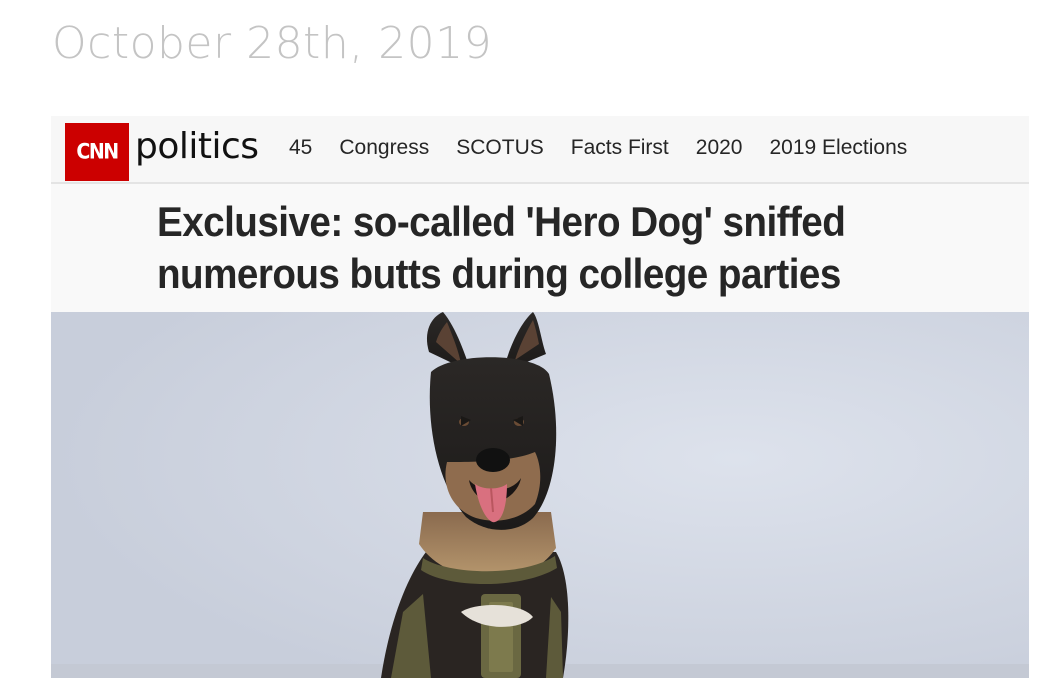 Image resolution: width=1061 pixels, height=695 pixels. I want to click on headline-line-2: numerous butts during college parties, so click(499, 273).